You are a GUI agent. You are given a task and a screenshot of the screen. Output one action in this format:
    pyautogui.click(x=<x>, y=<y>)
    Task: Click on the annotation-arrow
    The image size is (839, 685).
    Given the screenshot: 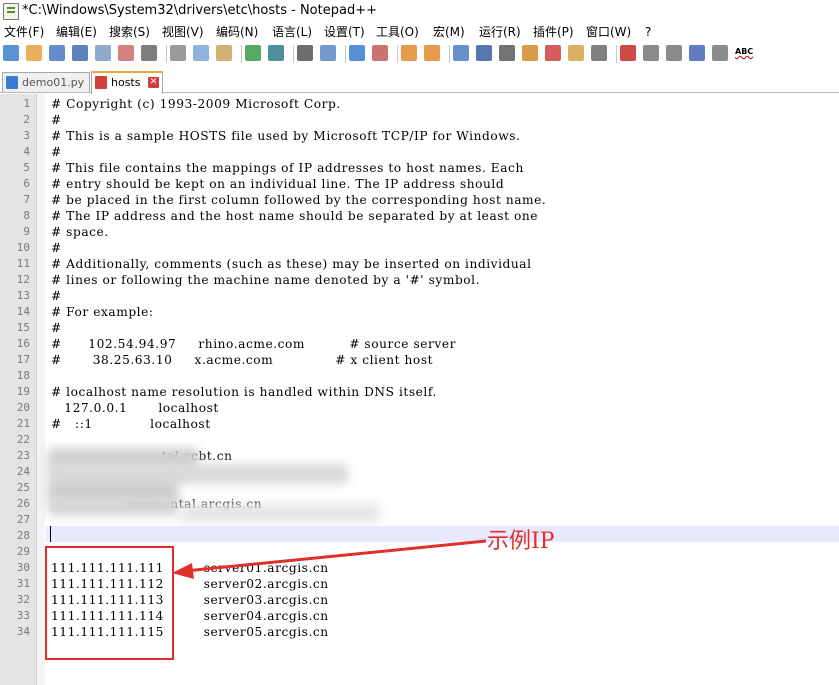 What is the action you would take?
    pyautogui.click(x=329, y=559)
    